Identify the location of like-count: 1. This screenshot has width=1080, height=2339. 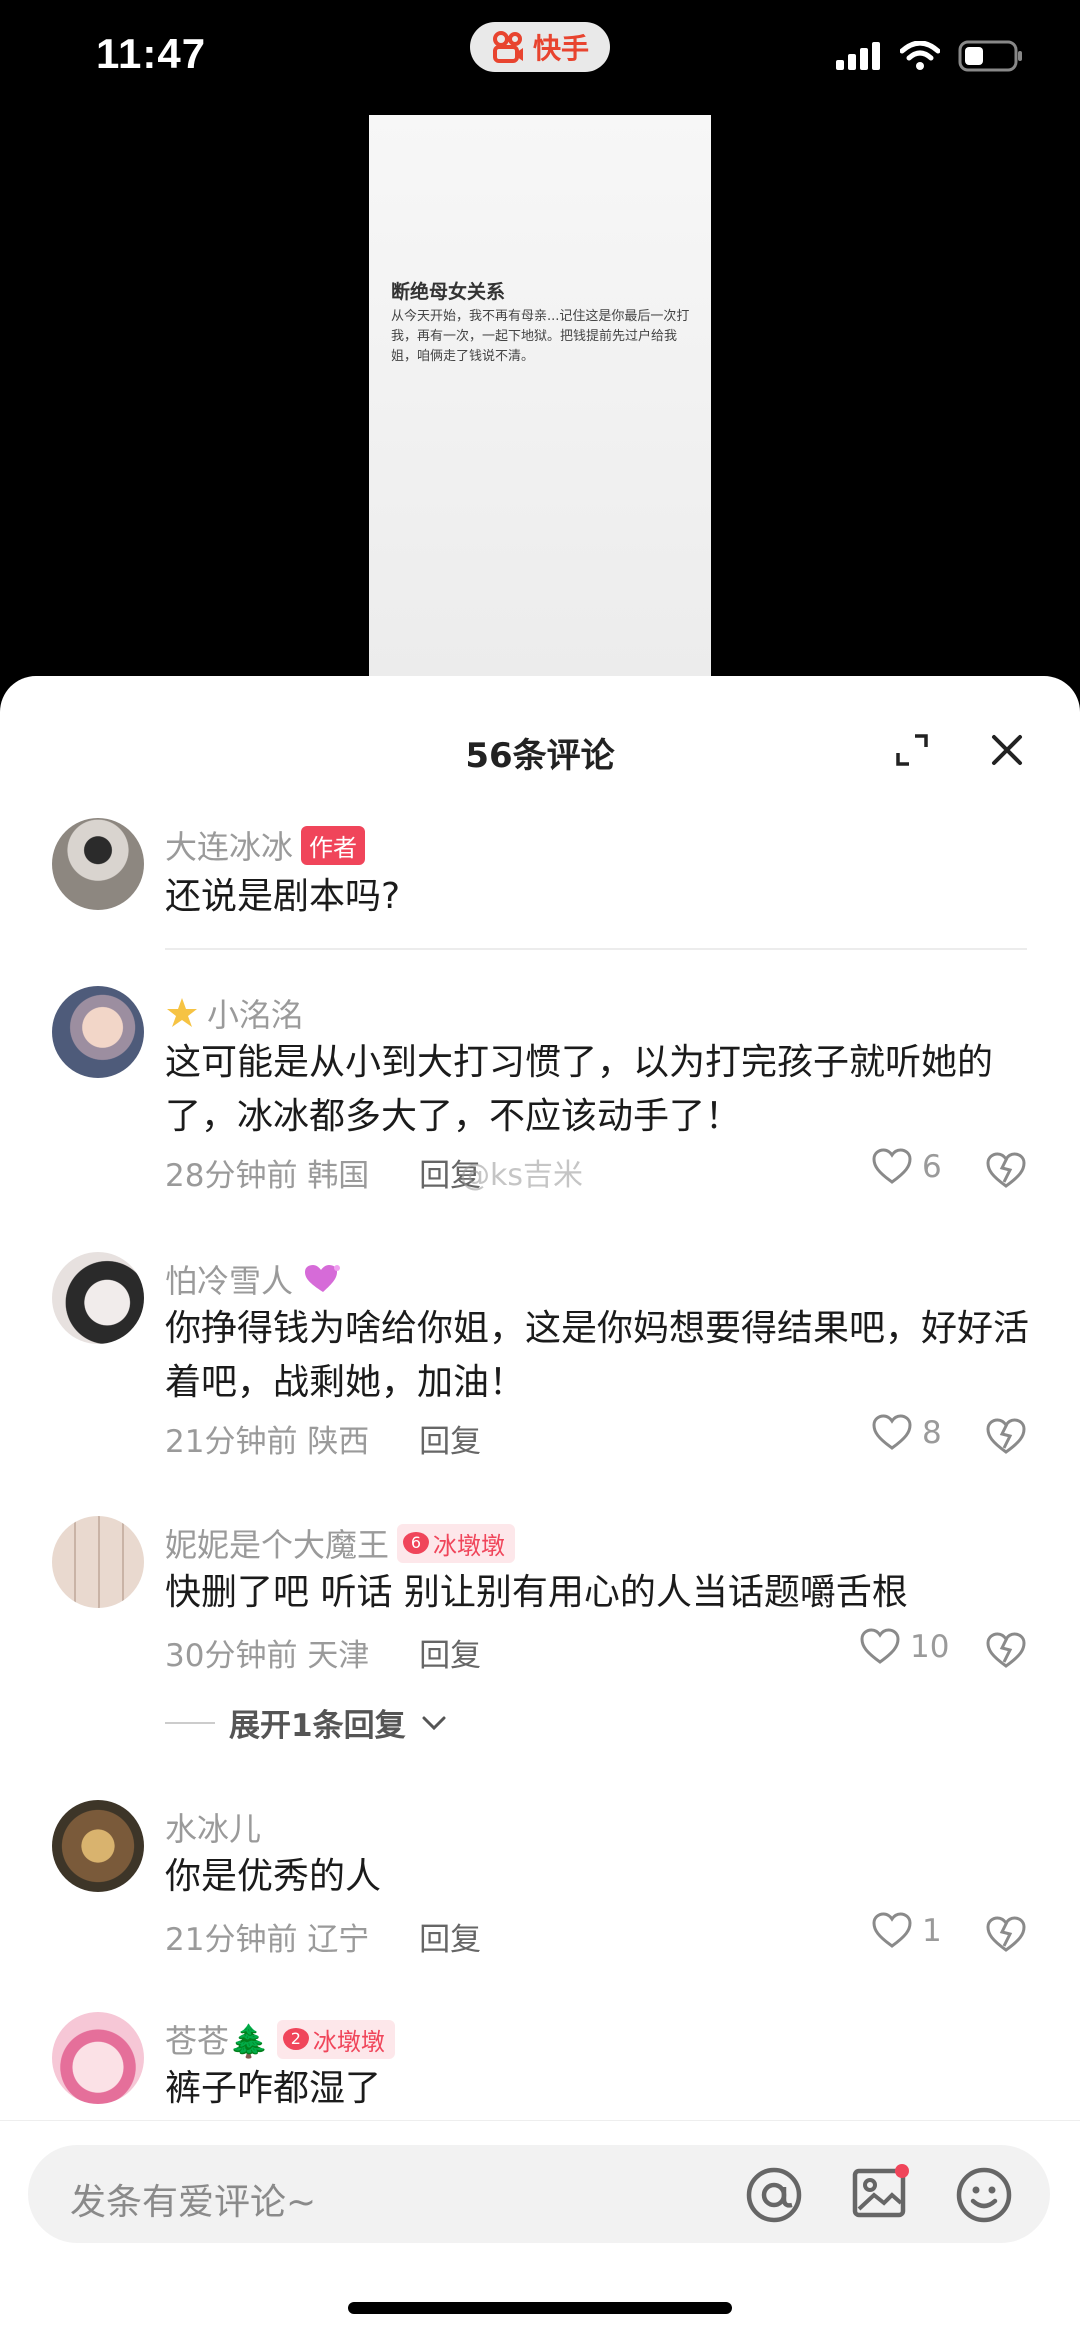
(932, 1931).